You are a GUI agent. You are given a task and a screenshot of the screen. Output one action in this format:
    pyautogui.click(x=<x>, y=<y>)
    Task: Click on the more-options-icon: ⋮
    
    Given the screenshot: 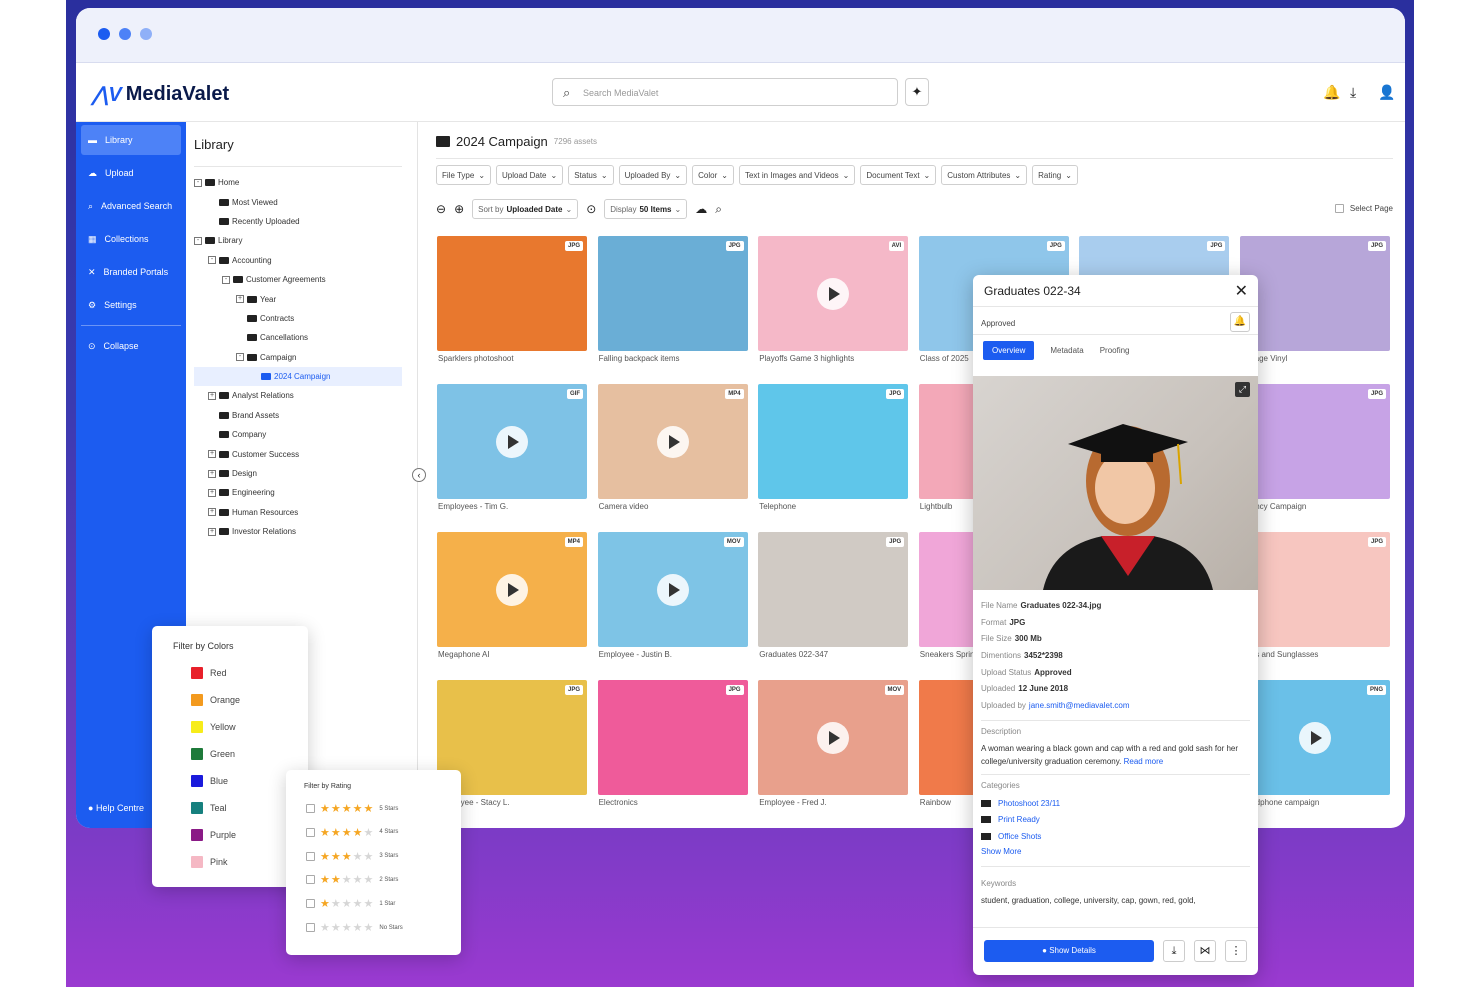 What is the action you would take?
    pyautogui.click(x=1236, y=951)
    